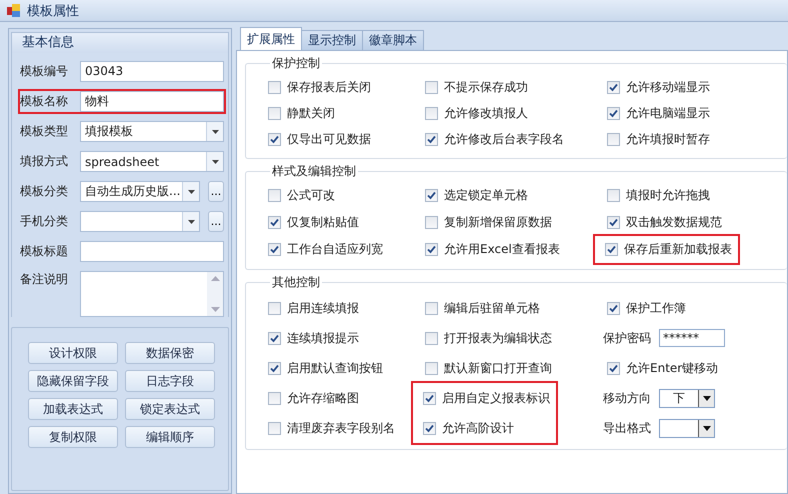 The width and height of the screenshot is (788, 494). I want to click on checkbox: 默认新窗口打开查询, so click(488, 368).